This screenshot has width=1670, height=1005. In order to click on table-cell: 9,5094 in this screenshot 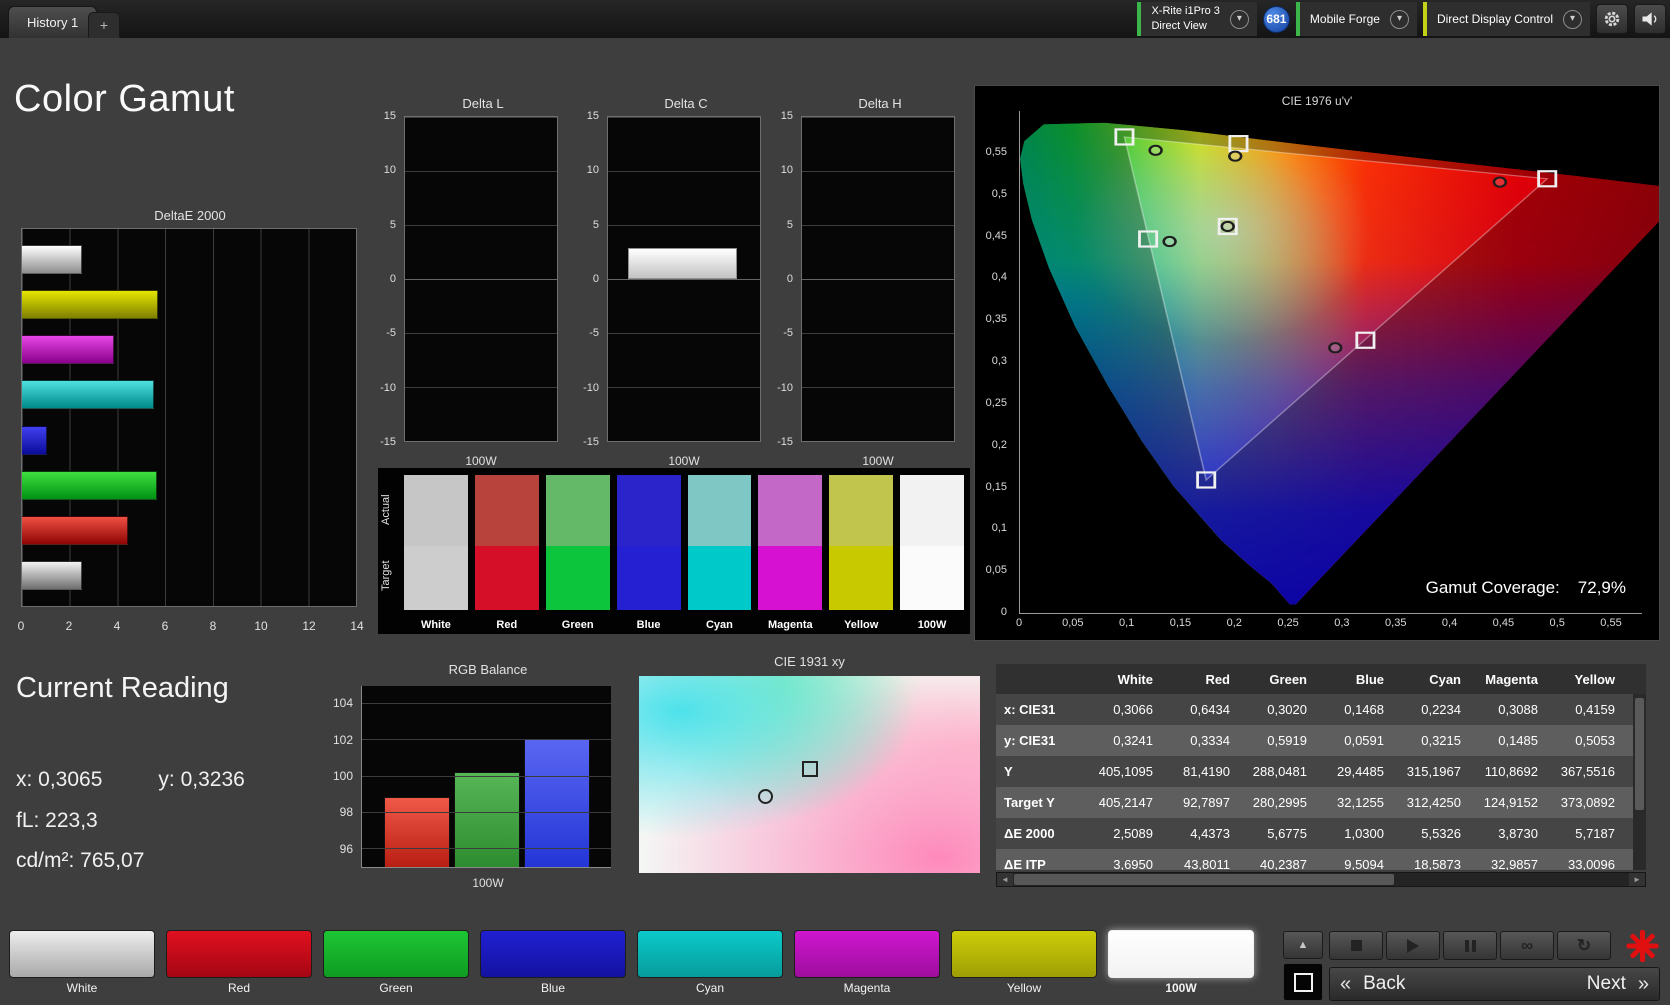, I will do `click(1364, 863)`.